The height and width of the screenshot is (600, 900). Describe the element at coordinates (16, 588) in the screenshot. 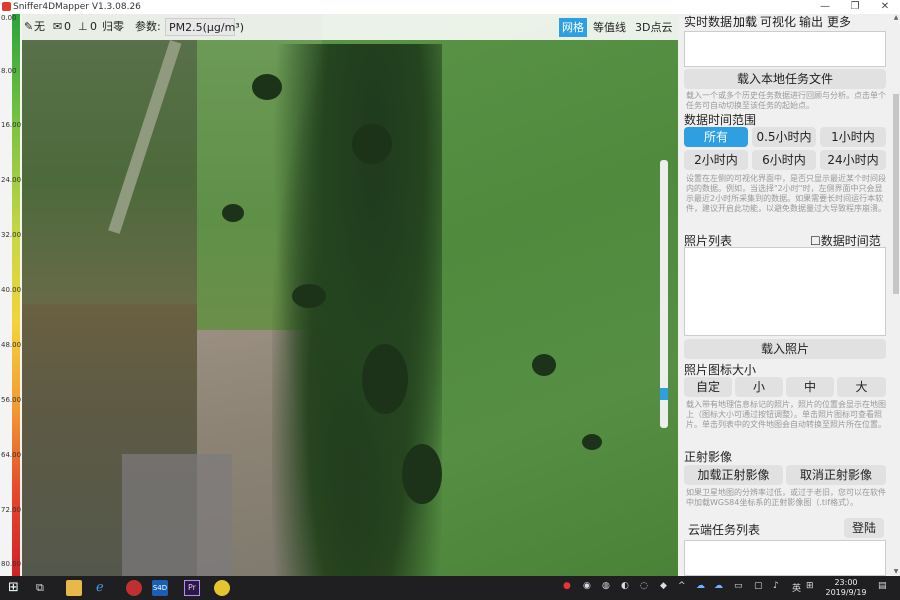

I see `windows-start-icon: ⊞` at that location.